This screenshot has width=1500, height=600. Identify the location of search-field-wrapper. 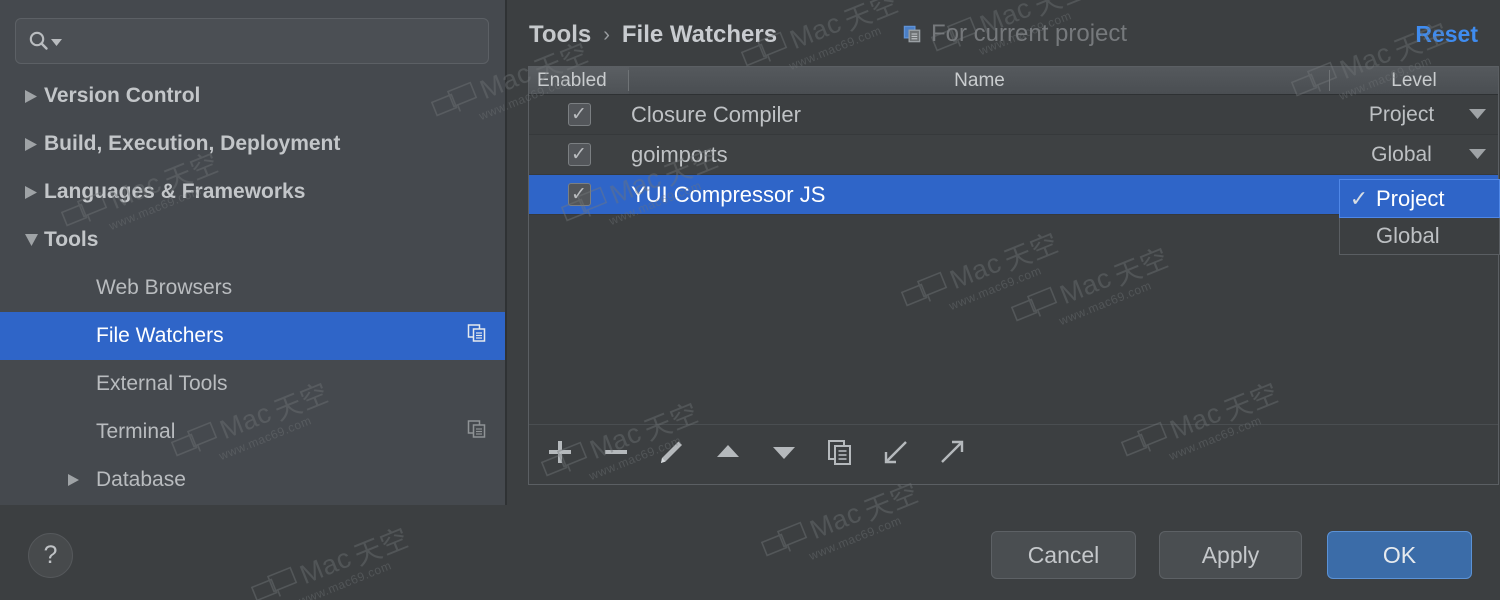
(252, 41).